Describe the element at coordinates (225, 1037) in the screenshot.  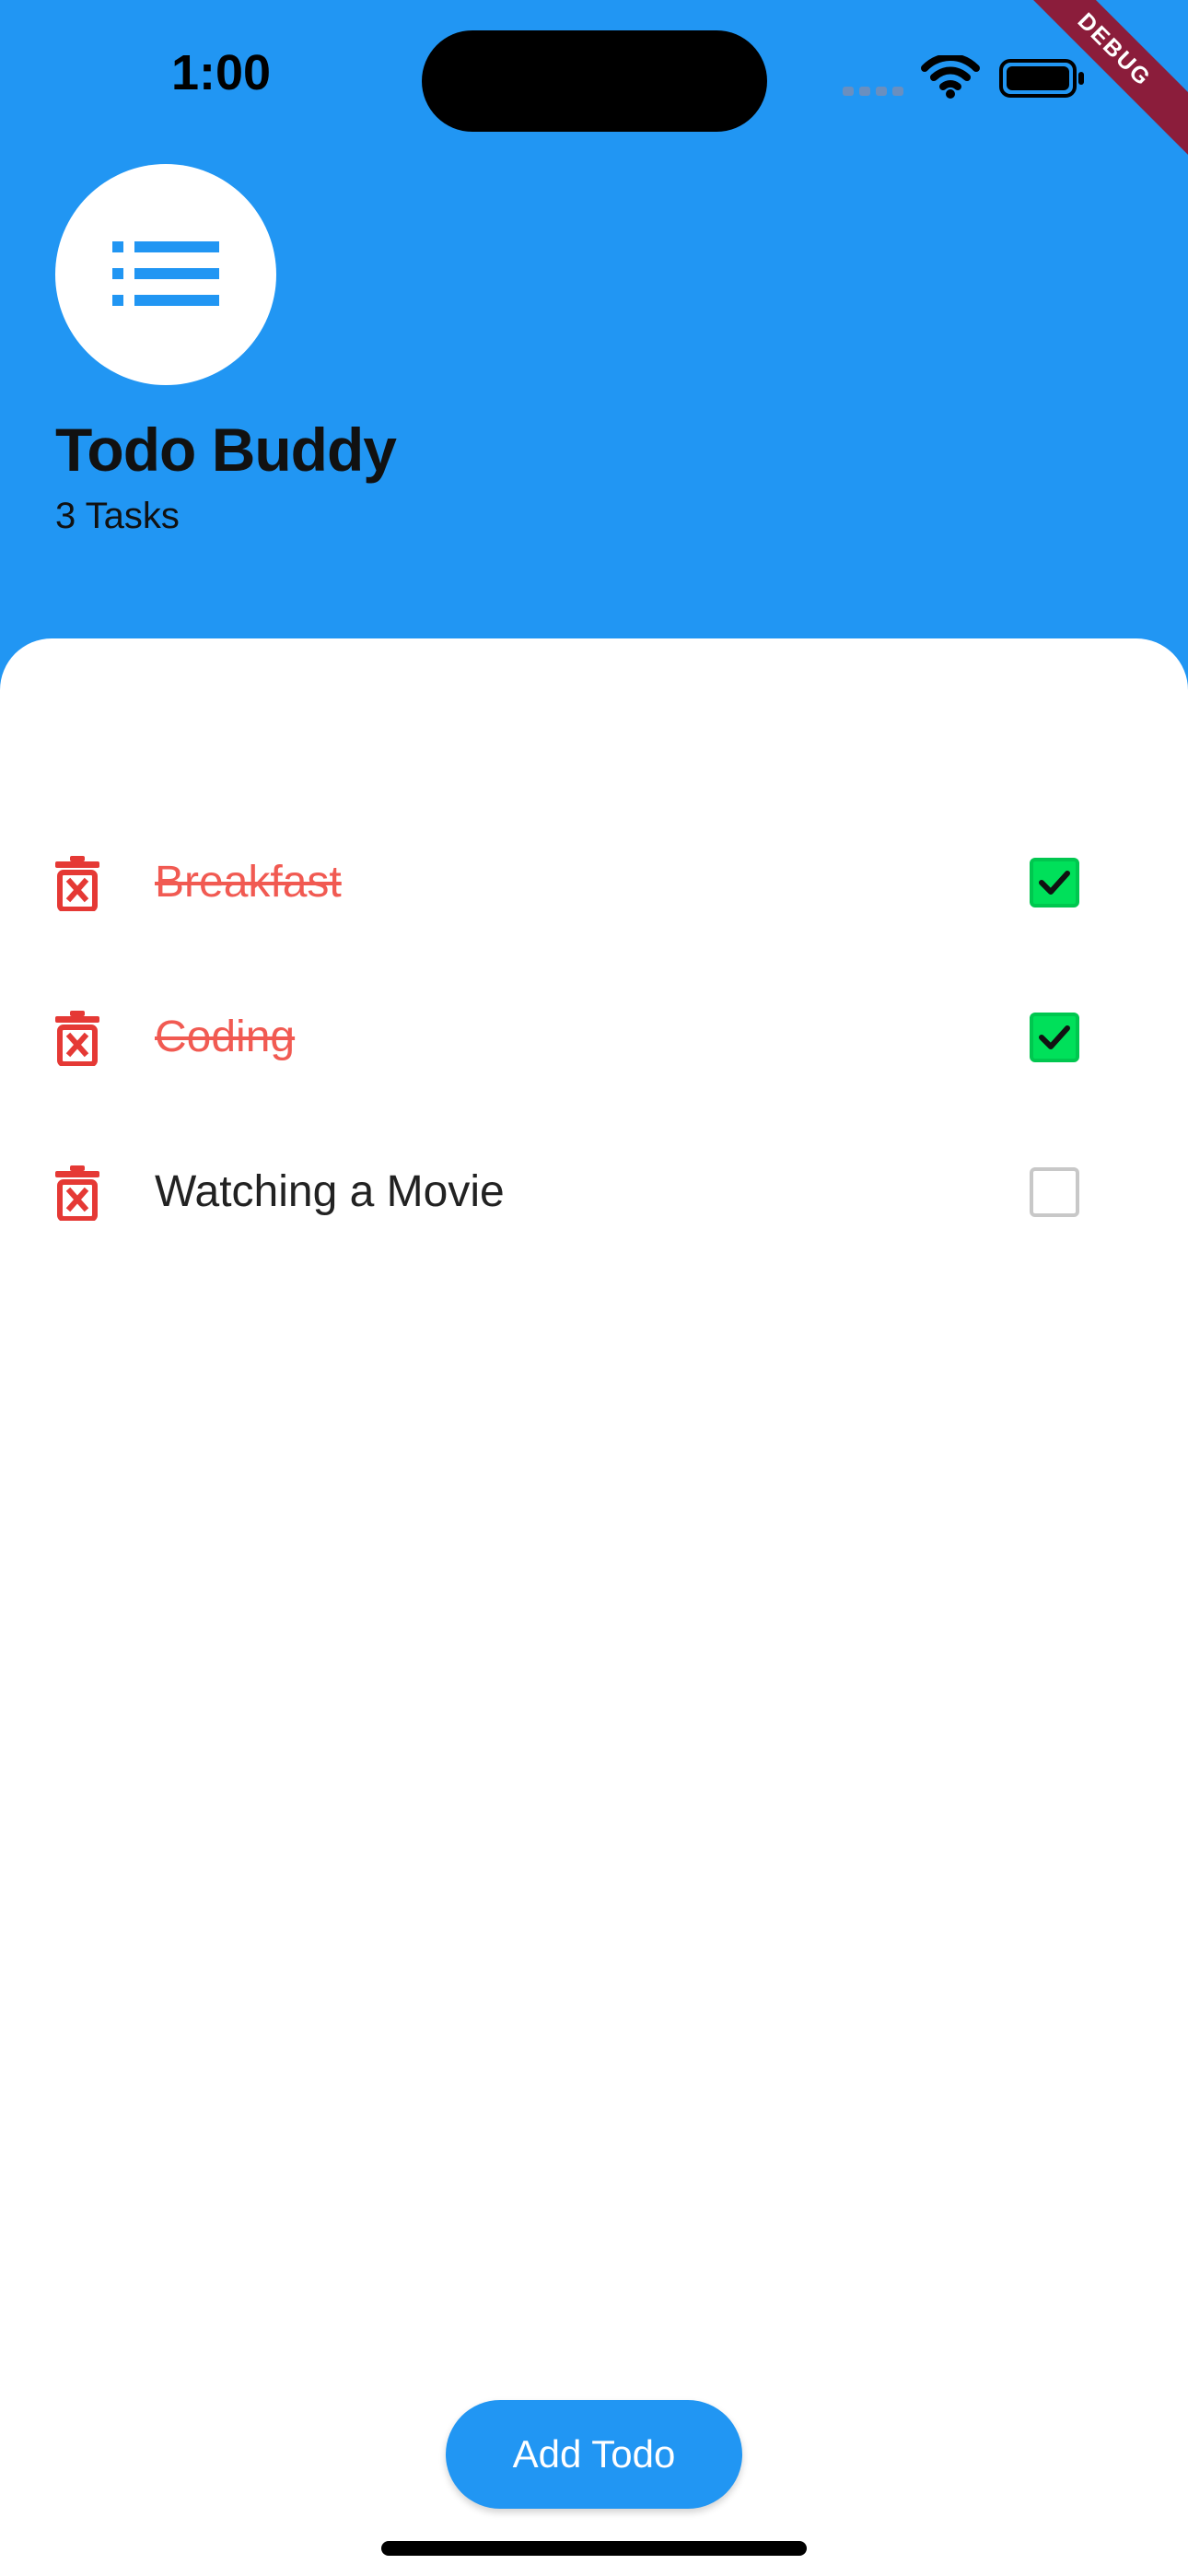
I see `todo-label: Coding` at that location.